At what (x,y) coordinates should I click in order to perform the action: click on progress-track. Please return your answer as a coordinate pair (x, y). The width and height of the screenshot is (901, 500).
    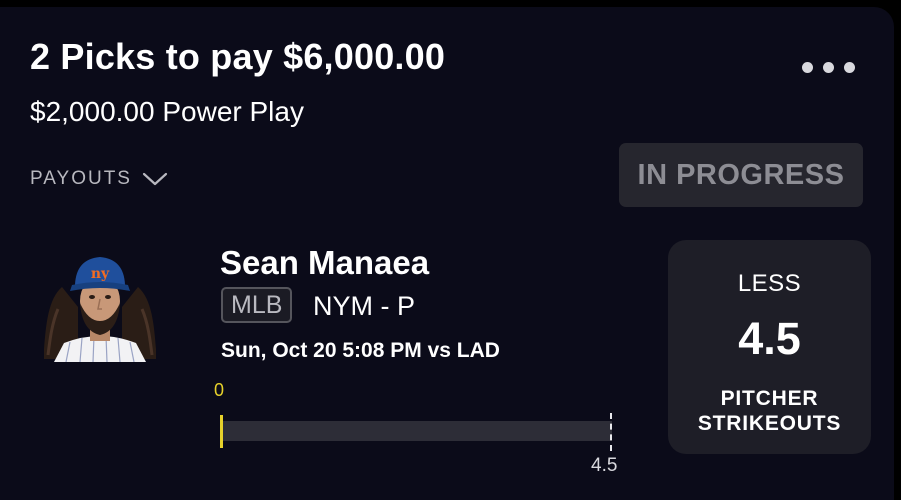
    Looking at the image, I should click on (417, 431).